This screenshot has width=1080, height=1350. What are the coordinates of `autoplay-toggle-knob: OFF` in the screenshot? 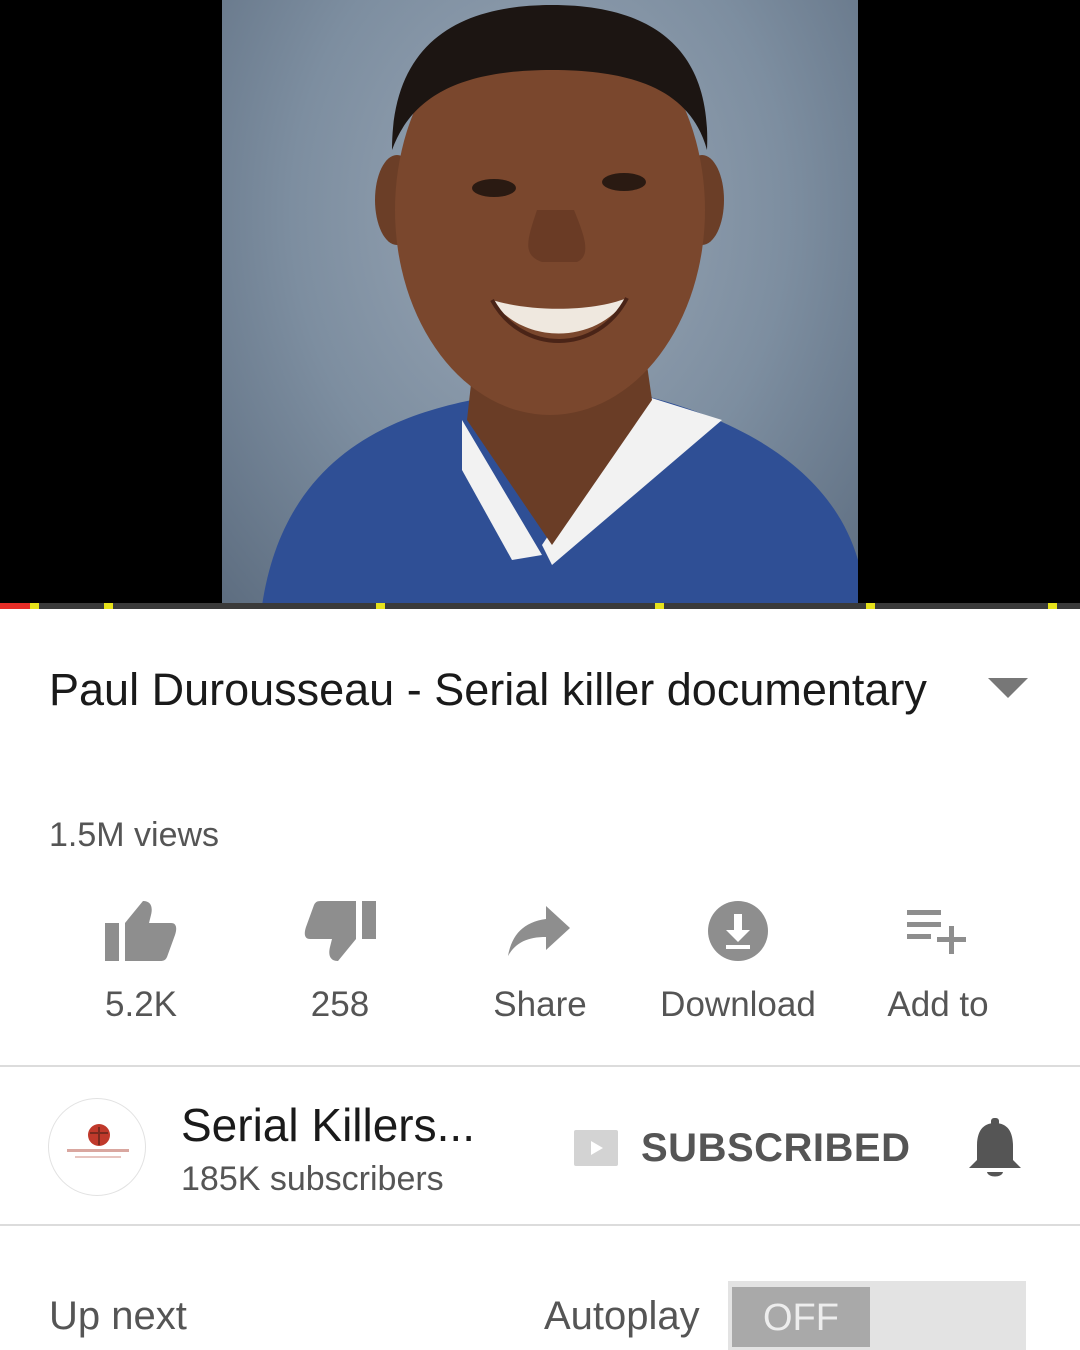 It's located at (801, 1317).